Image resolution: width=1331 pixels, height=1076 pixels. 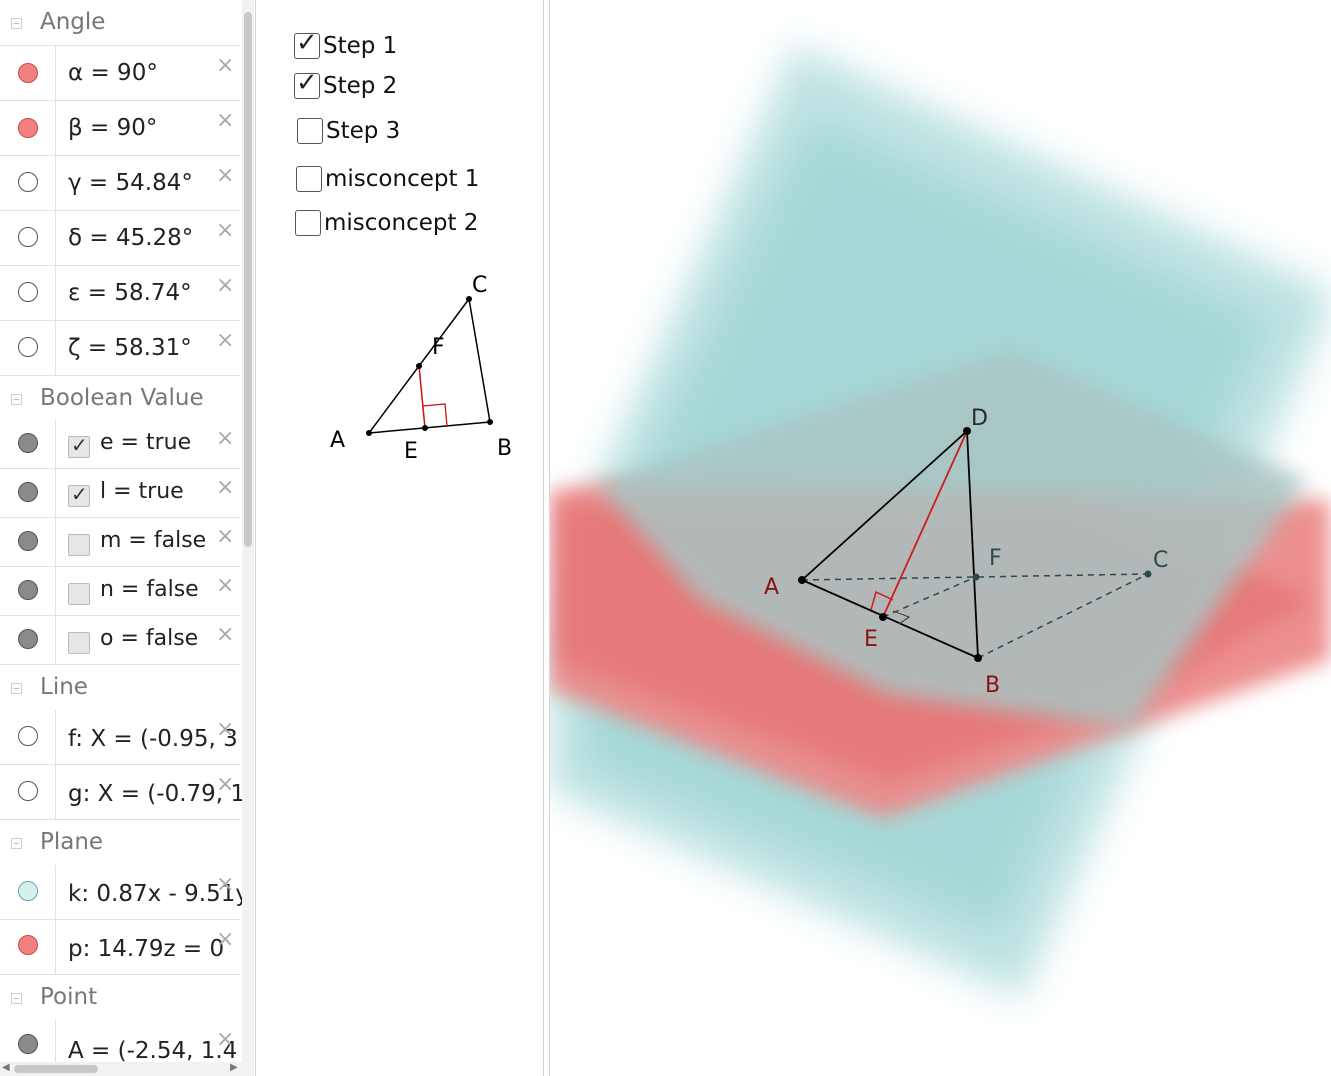 I want to click on checkbox-step-3: Step 3, so click(x=348, y=131).